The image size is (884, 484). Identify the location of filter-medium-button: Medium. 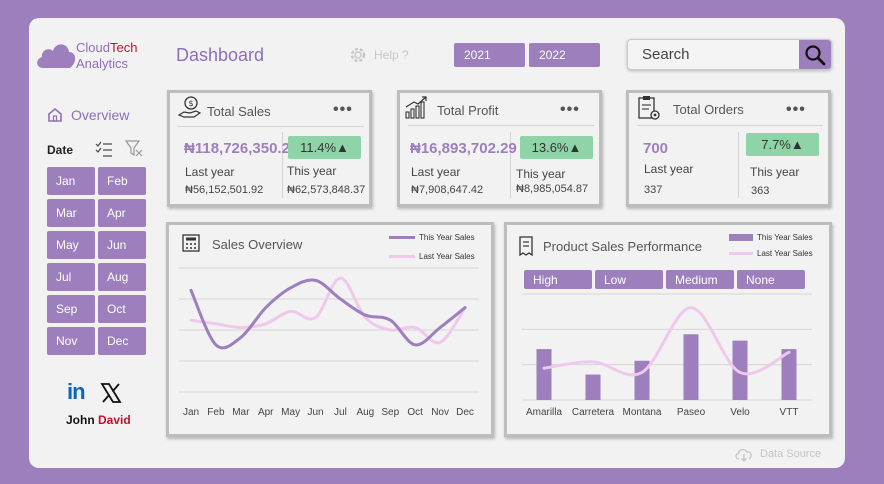
(700, 279).